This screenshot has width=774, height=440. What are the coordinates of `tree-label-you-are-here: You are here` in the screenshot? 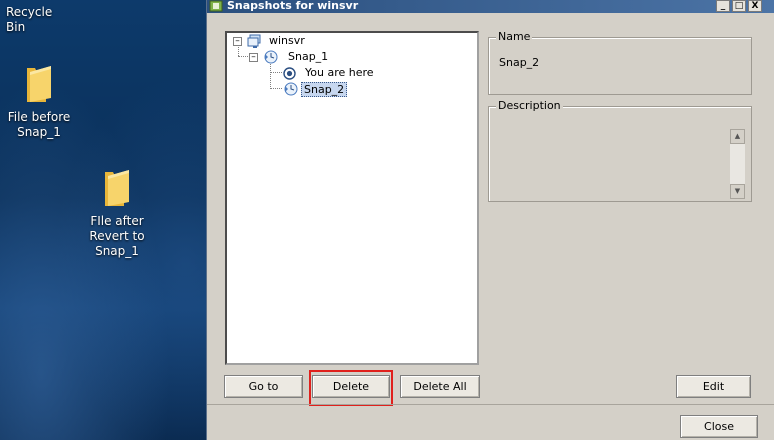 It's located at (339, 72).